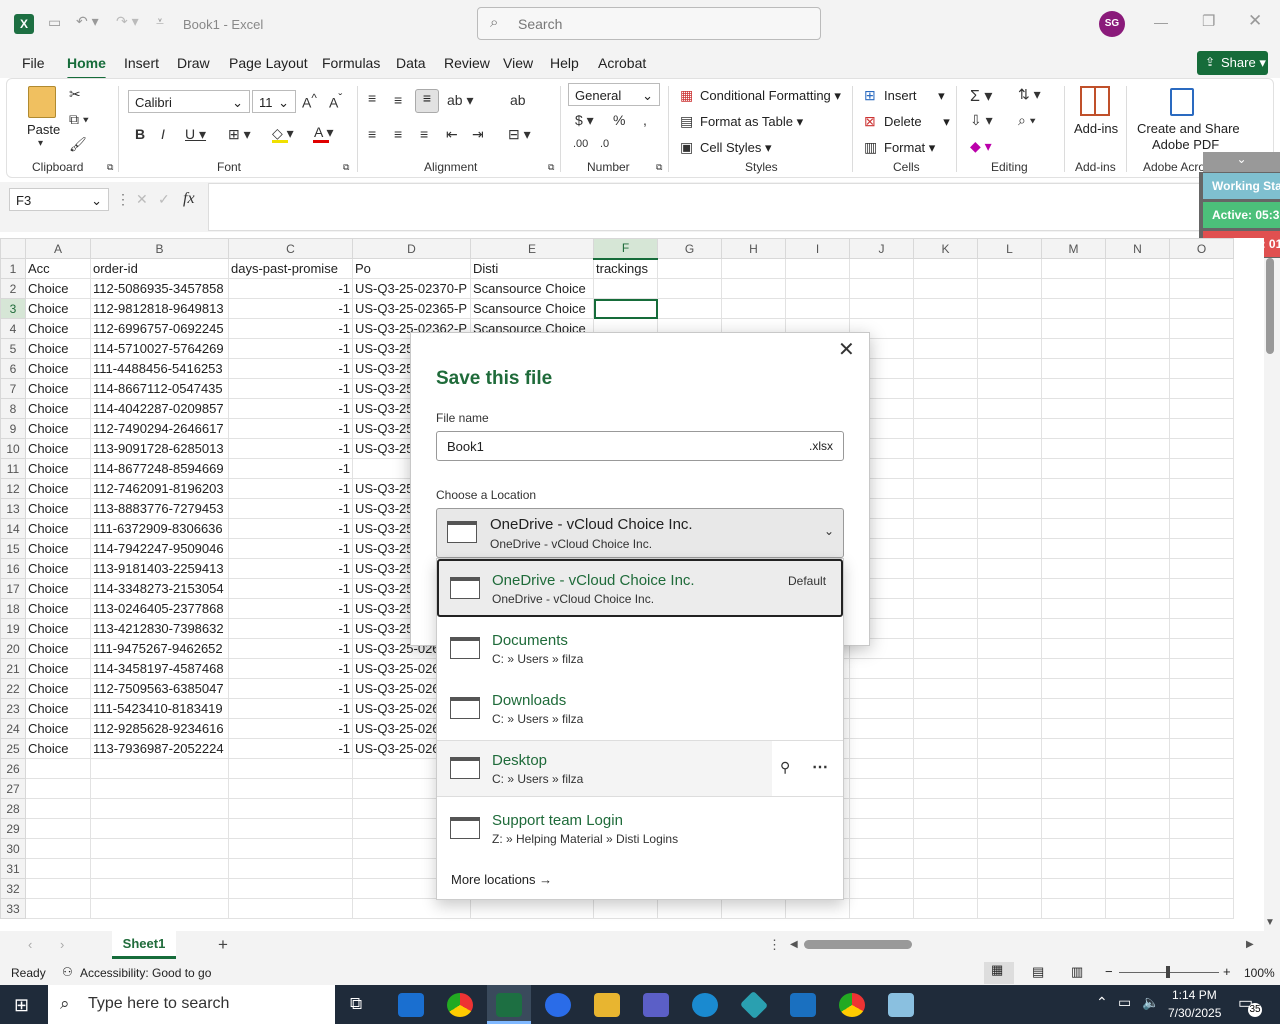  What do you see at coordinates (532, 288) in the screenshot?
I see `cell: Scansource Choice` at bounding box center [532, 288].